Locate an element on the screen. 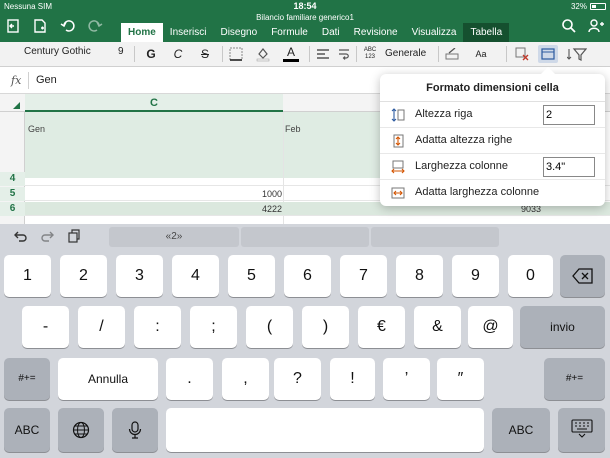 This screenshot has height=458, width=610. key-exclamation: ! is located at coordinates (352, 379).